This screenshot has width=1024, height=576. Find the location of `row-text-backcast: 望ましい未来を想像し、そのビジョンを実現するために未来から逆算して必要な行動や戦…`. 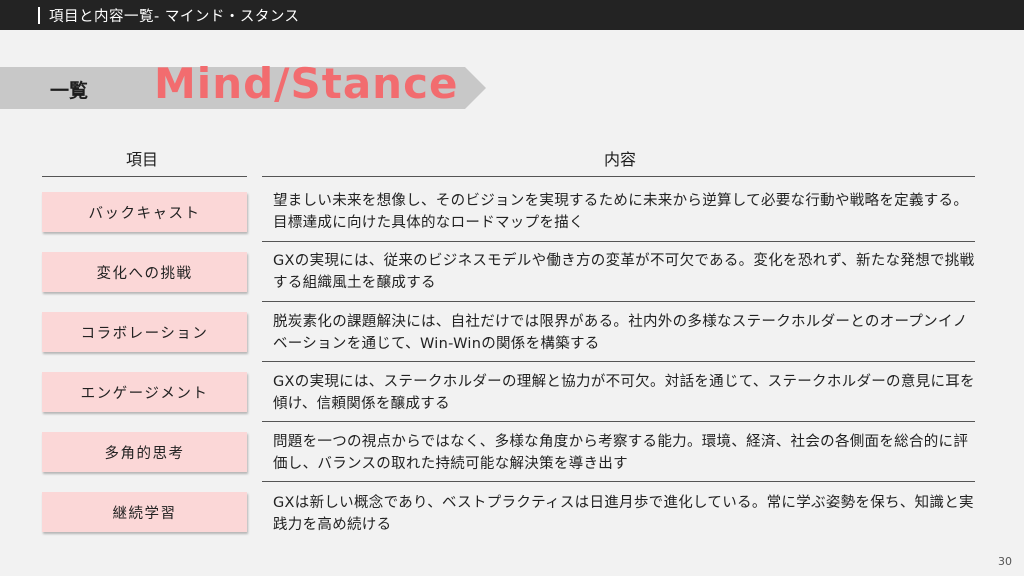

row-text-backcast: 望ましい未来を想像し、そのビジョンを実現するために未来から逆算して必要な行動や戦… is located at coordinates (621, 212).